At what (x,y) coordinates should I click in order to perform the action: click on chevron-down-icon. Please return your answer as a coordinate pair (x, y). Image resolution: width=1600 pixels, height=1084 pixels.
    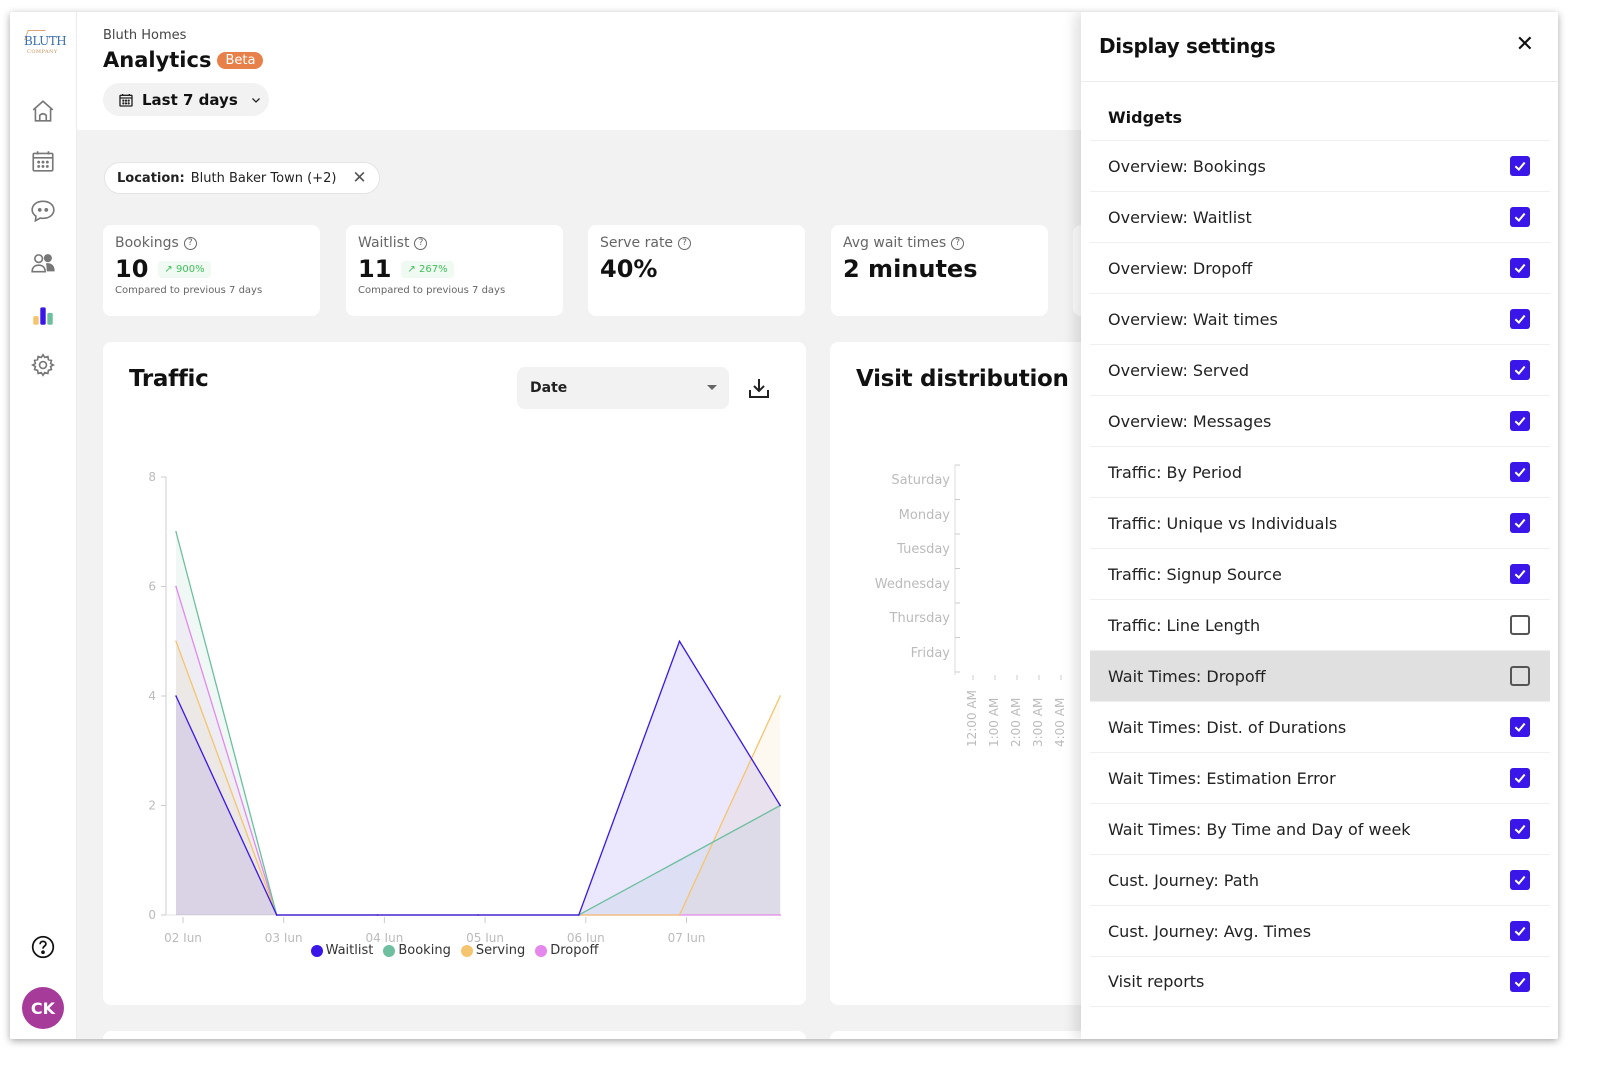
    Looking at the image, I should click on (255, 100).